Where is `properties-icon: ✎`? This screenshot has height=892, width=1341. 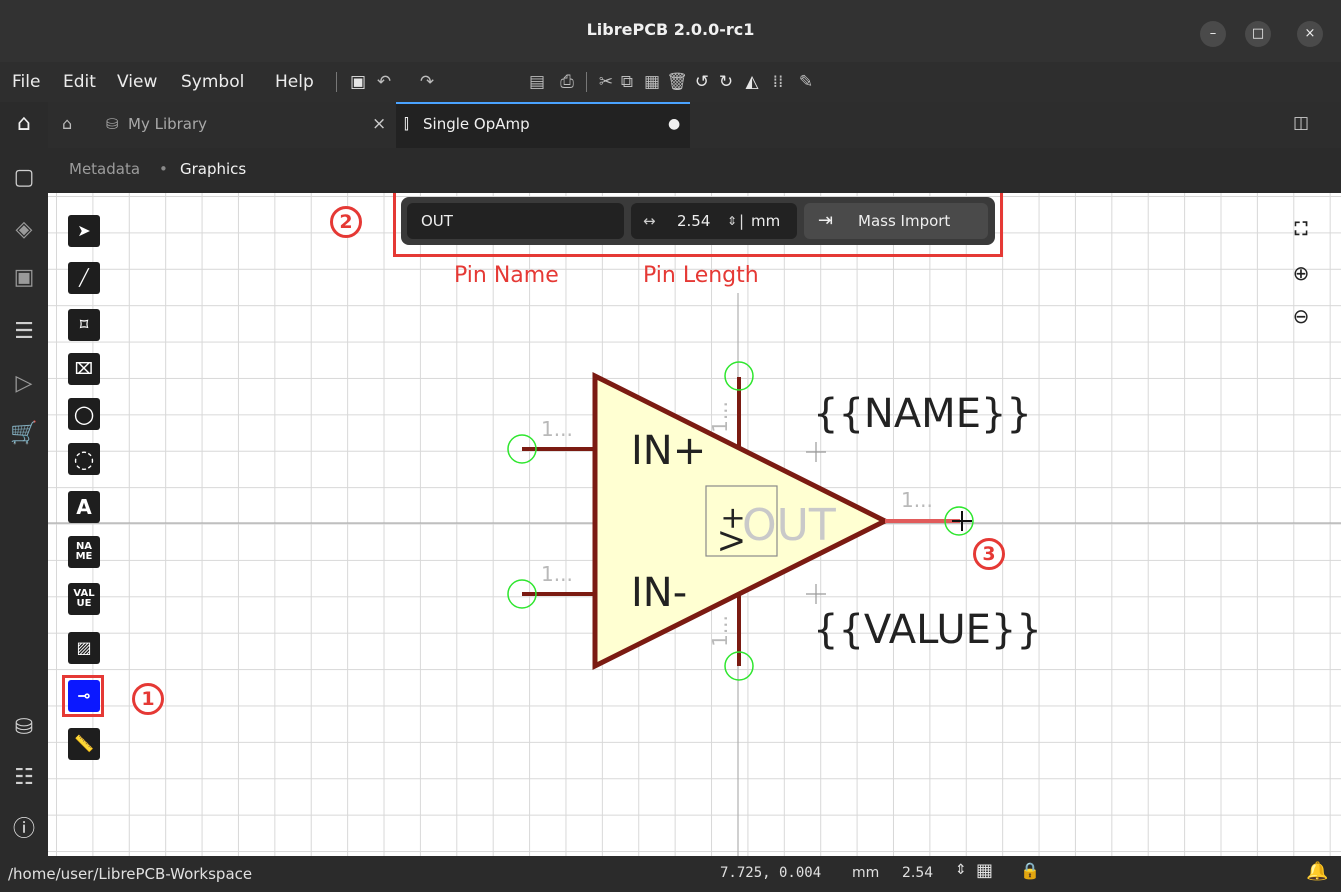 properties-icon: ✎ is located at coordinates (806, 82).